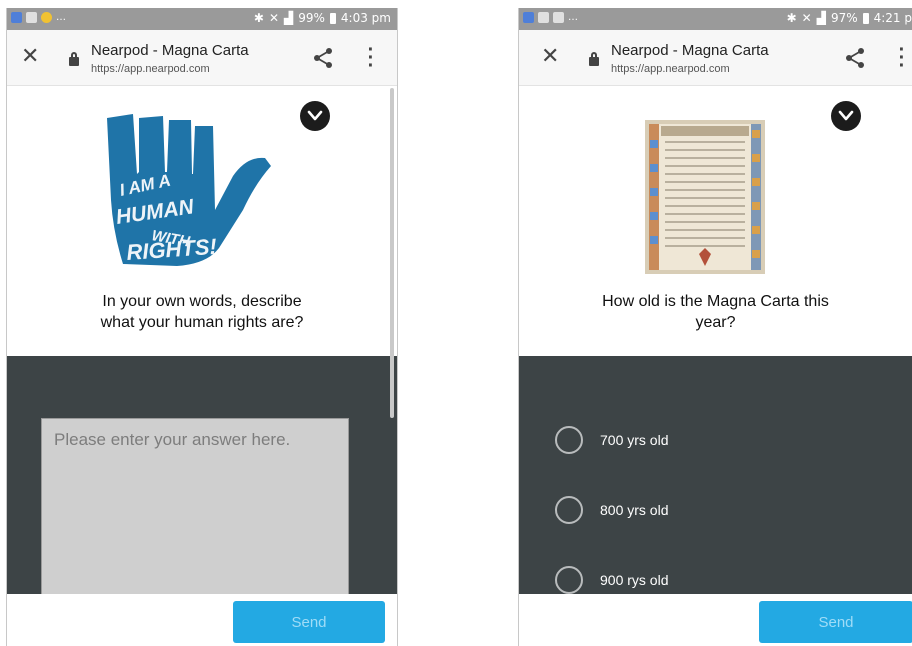 The width and height of the screenshot is (912, 646). What do you see at coordinates (311, 18) in the screenshot?
I see `battery-percent: 99%` at bounding box center [311, 18].